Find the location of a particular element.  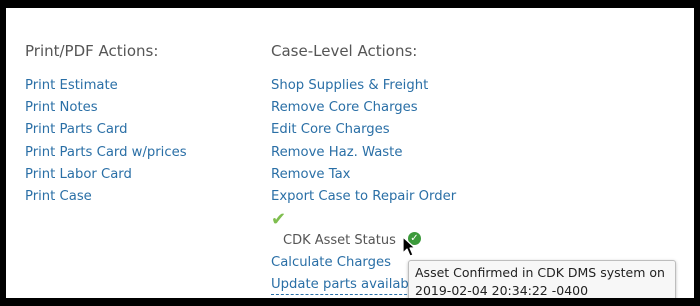

shop-supplies-freight-link: Shop Supplies & Freight is located at coordinates (363, 86).